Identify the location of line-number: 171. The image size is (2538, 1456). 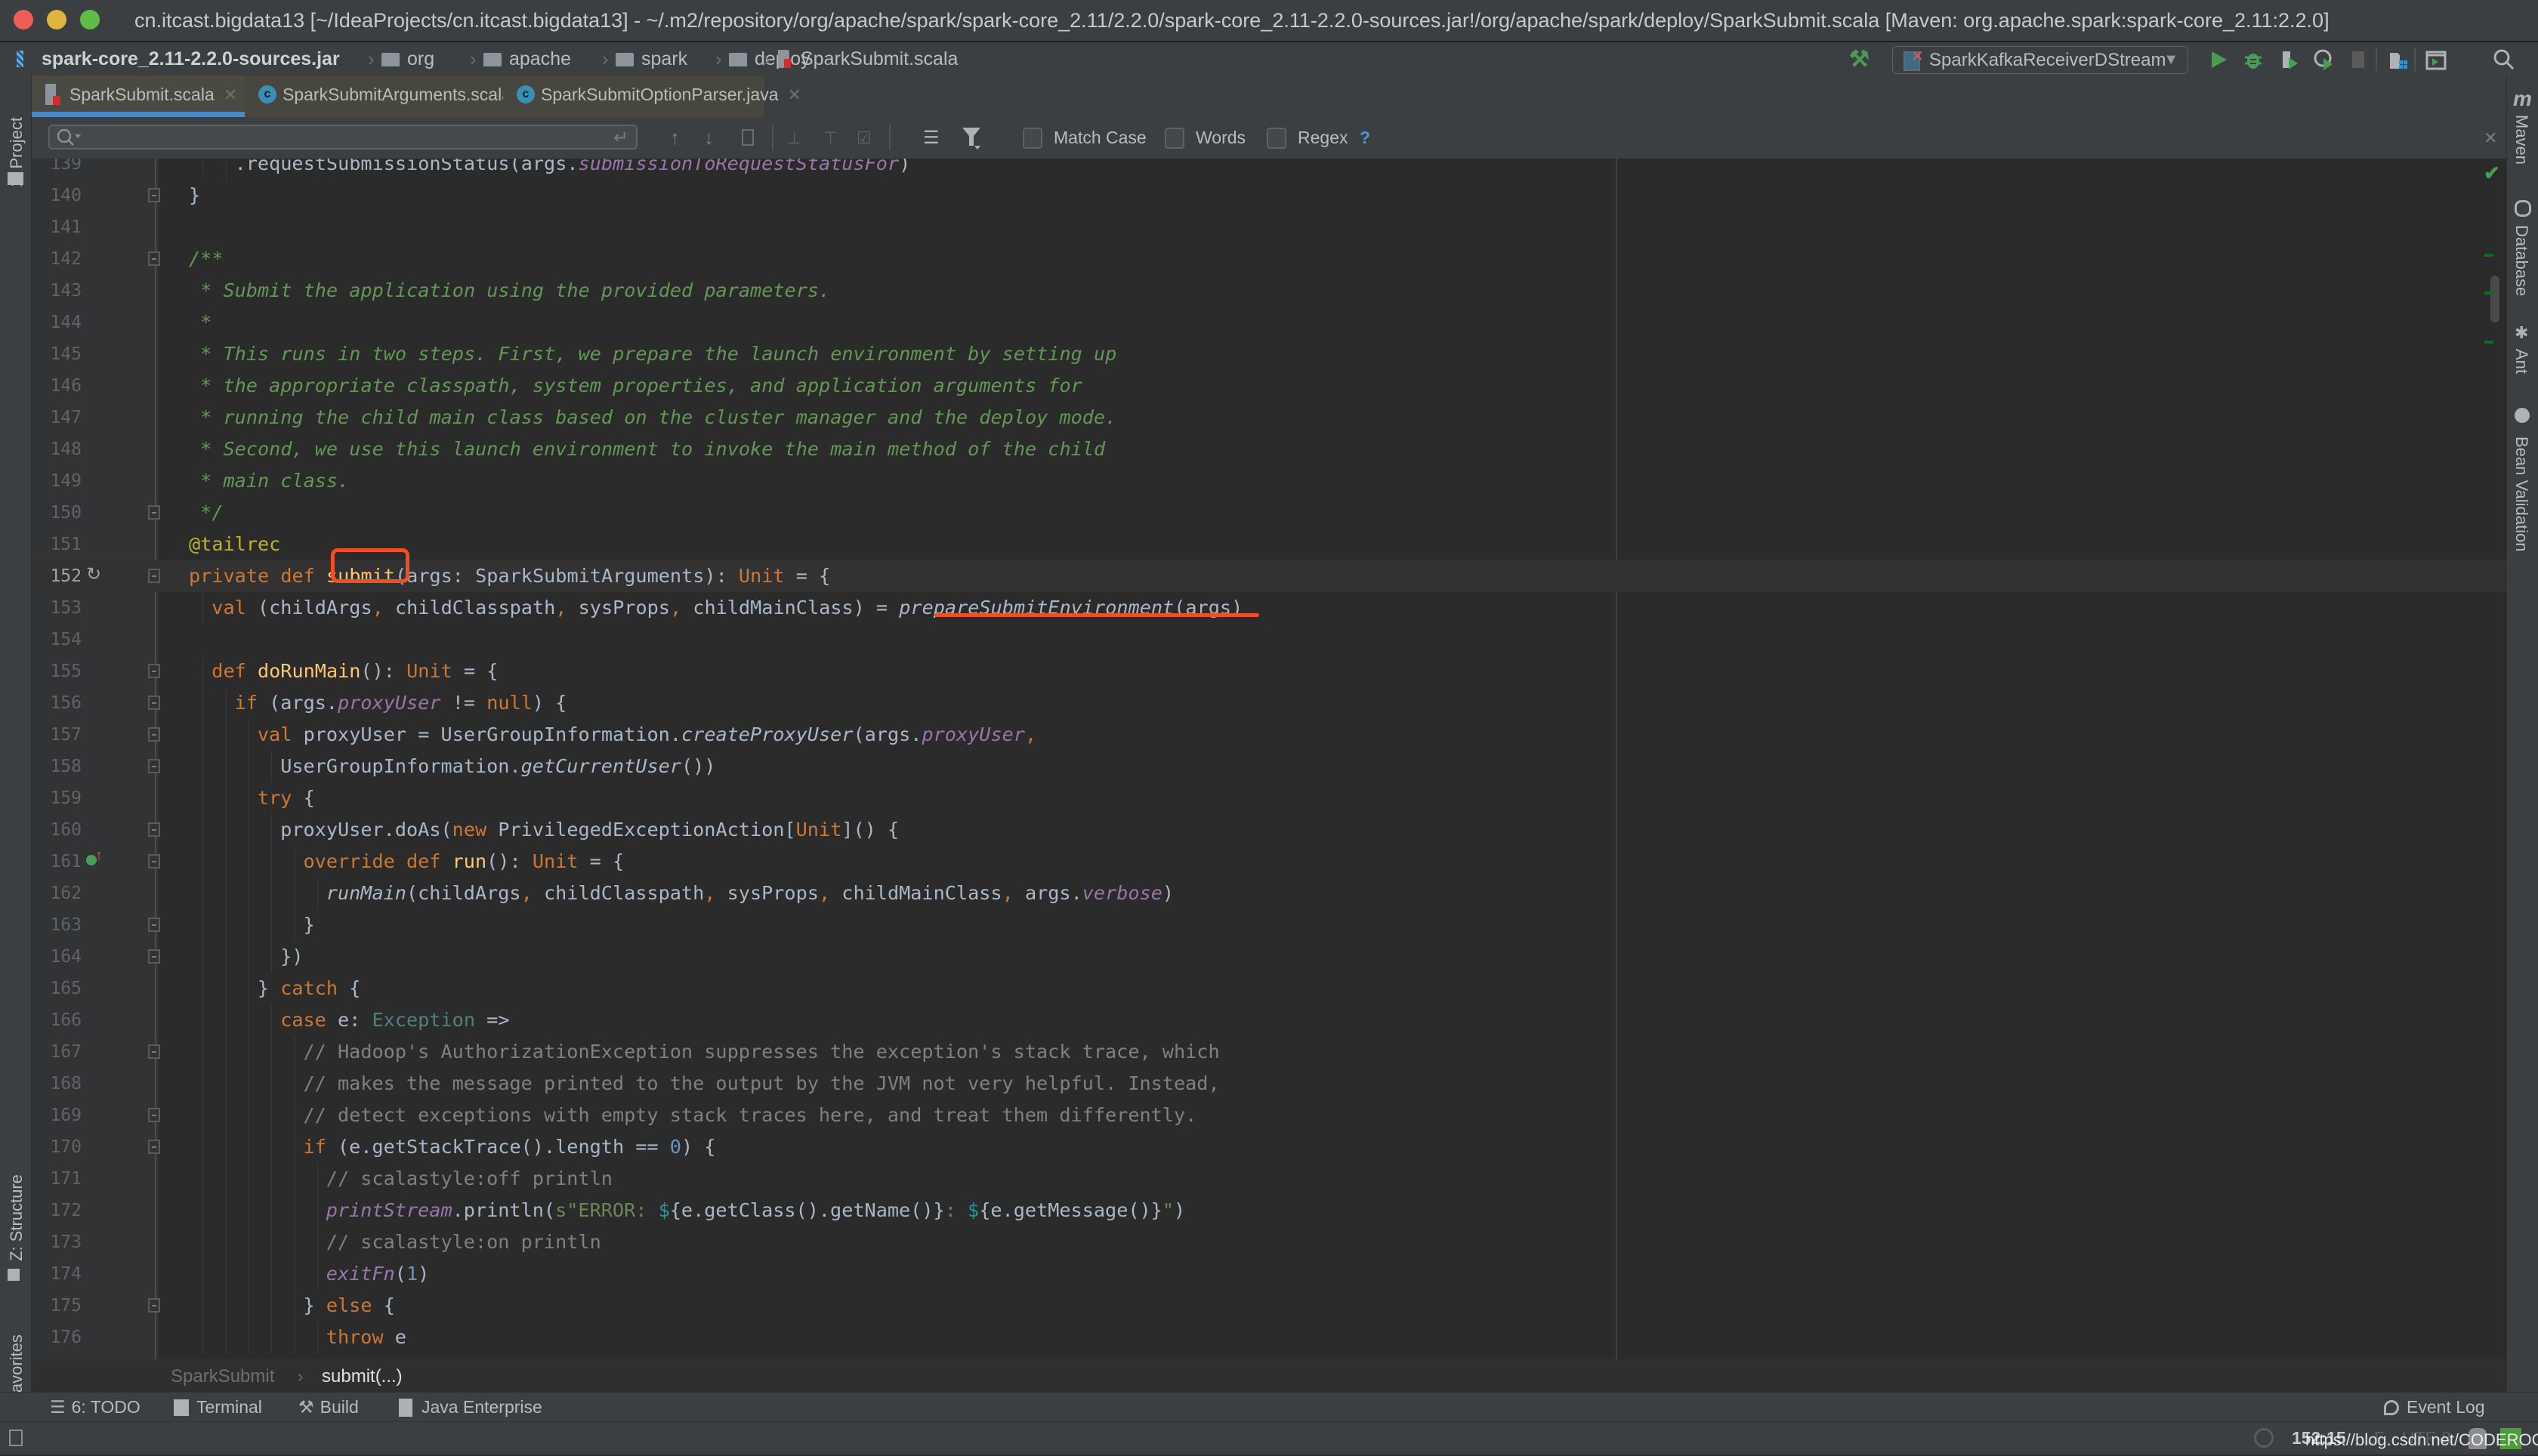
(57, 1179).